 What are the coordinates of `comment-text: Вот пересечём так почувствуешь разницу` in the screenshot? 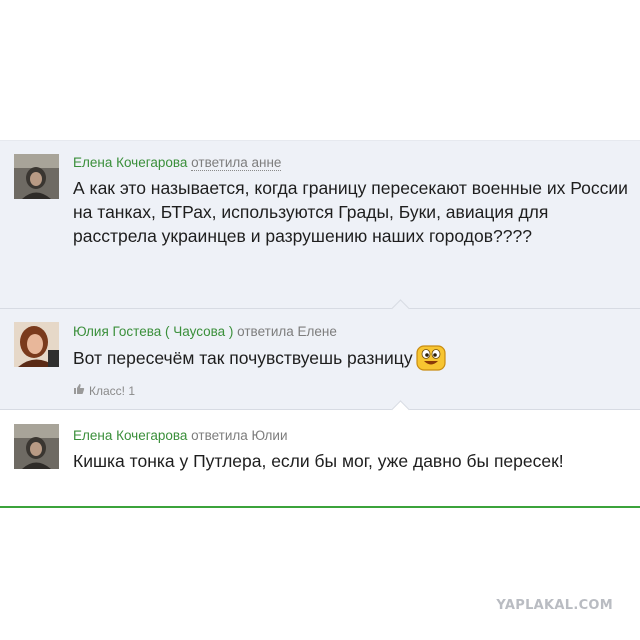 It's located at (243, 358).